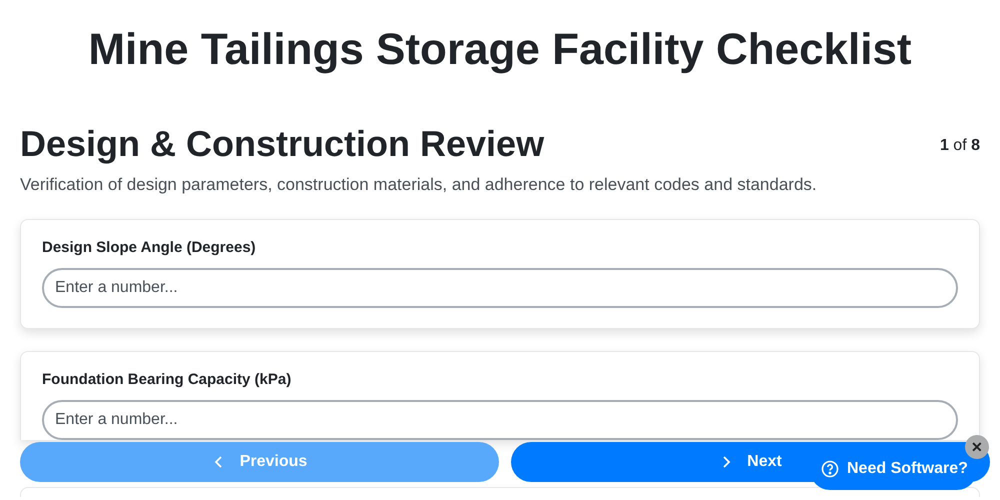  I want to click on section-description: Verification of design parameters, construction materials, and adherence to relevant codes and standards., so click(419, 185).